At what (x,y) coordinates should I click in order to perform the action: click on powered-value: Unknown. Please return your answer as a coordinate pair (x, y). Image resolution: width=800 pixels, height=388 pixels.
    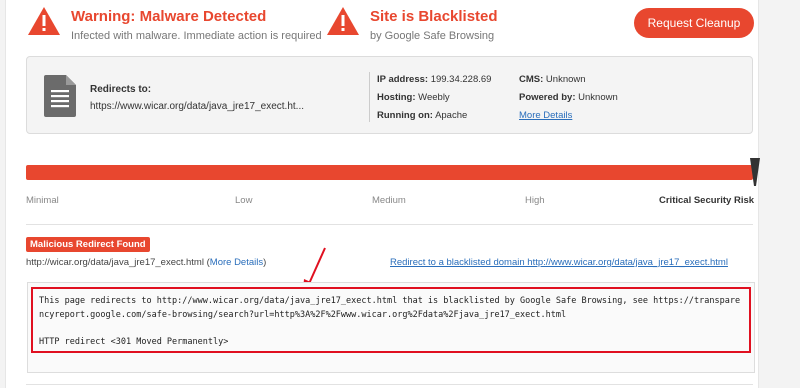
    Looking at the image, I should click on (598, 97).